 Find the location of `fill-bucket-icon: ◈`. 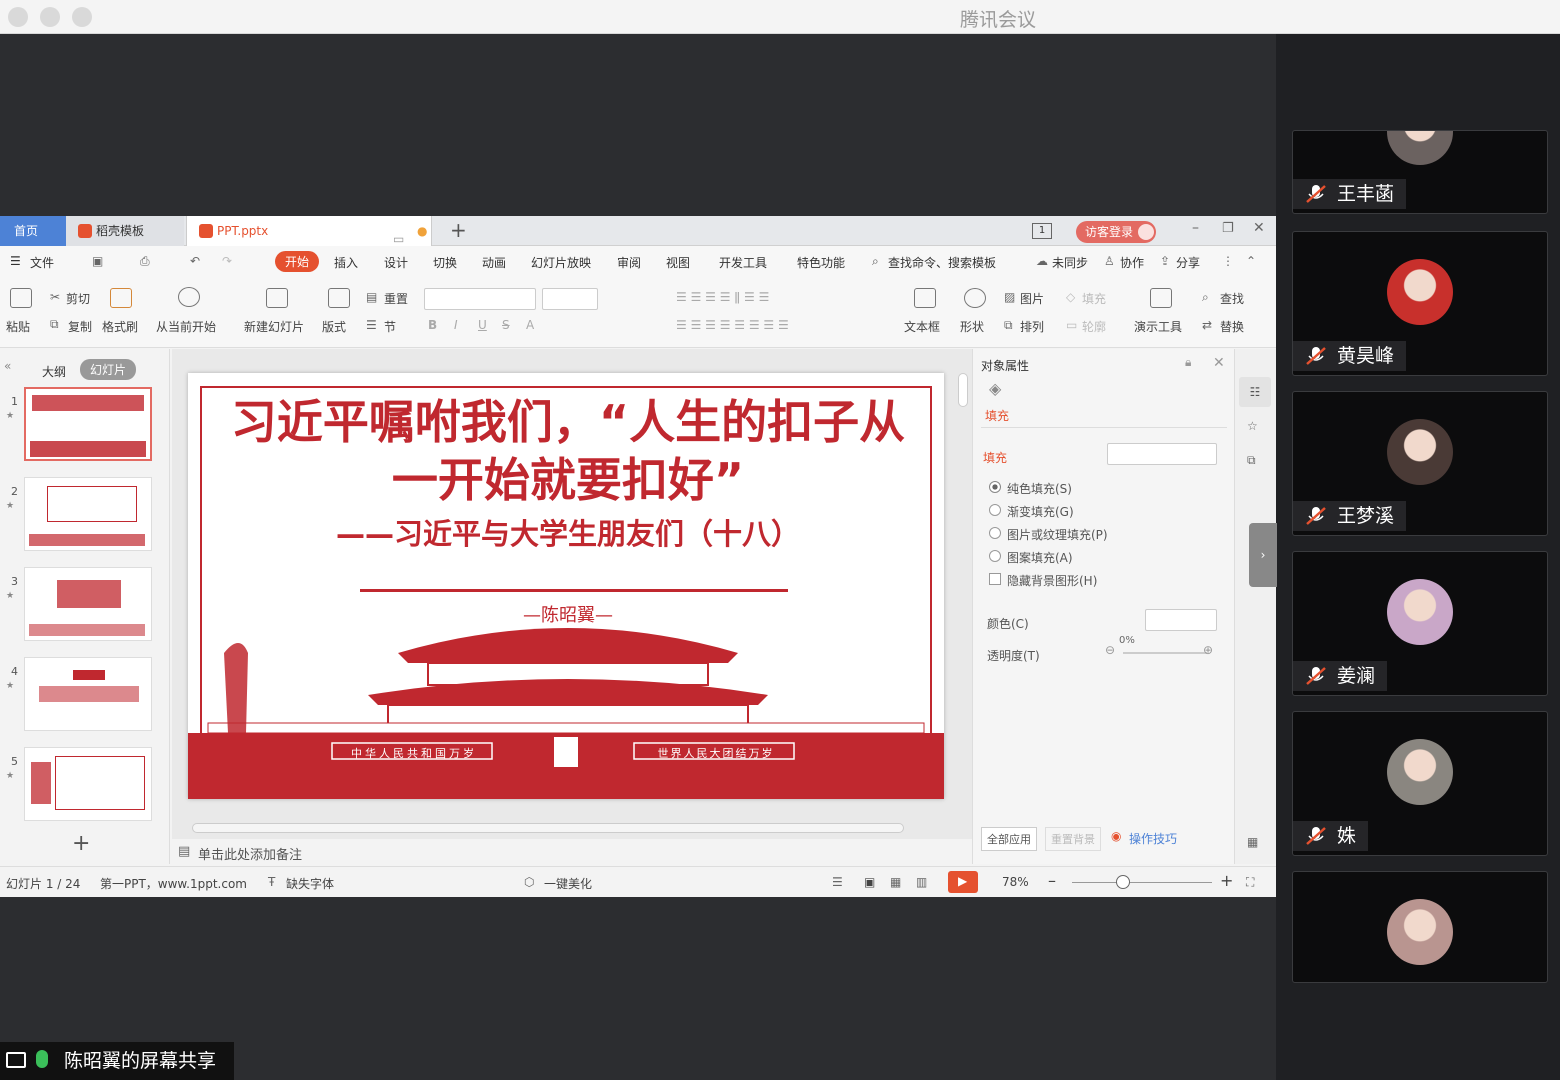

fill-bucket-icon: ◈ is located at coordinates (995, 388).